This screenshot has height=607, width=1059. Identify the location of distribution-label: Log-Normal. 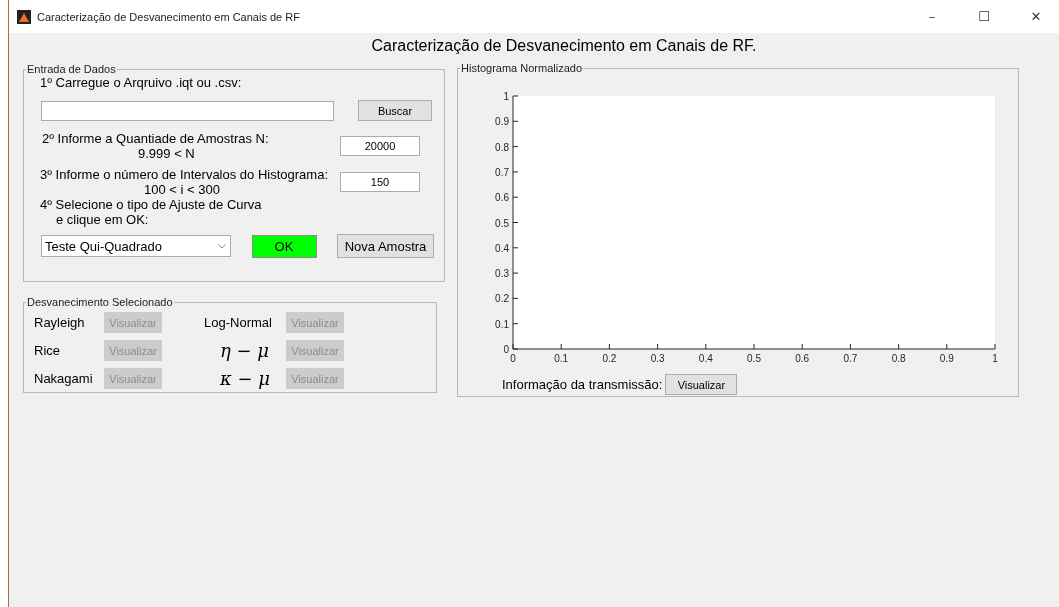
(238, 322).